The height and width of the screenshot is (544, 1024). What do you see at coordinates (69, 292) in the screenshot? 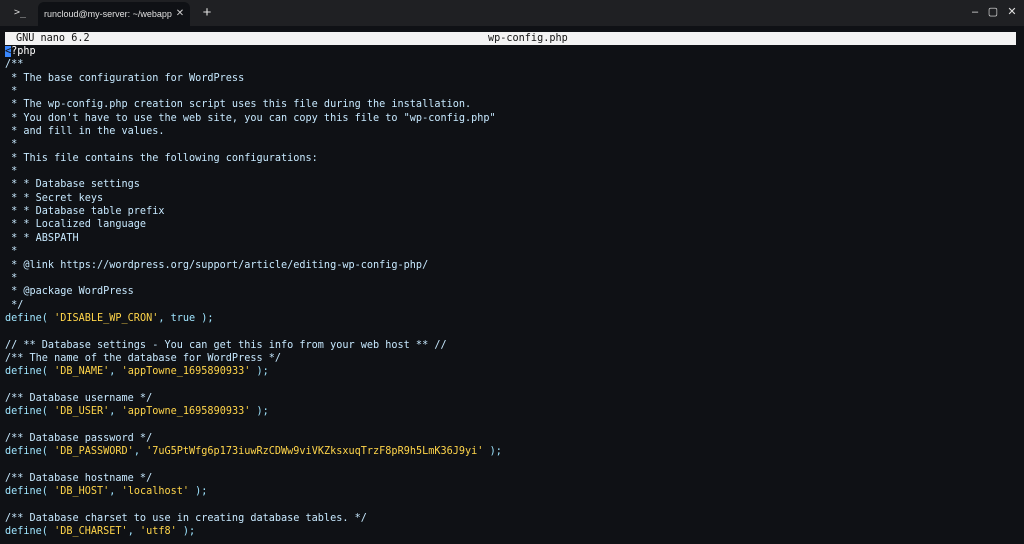
I see `code-token: * @package WordPress` at bounding box center [69, 292].